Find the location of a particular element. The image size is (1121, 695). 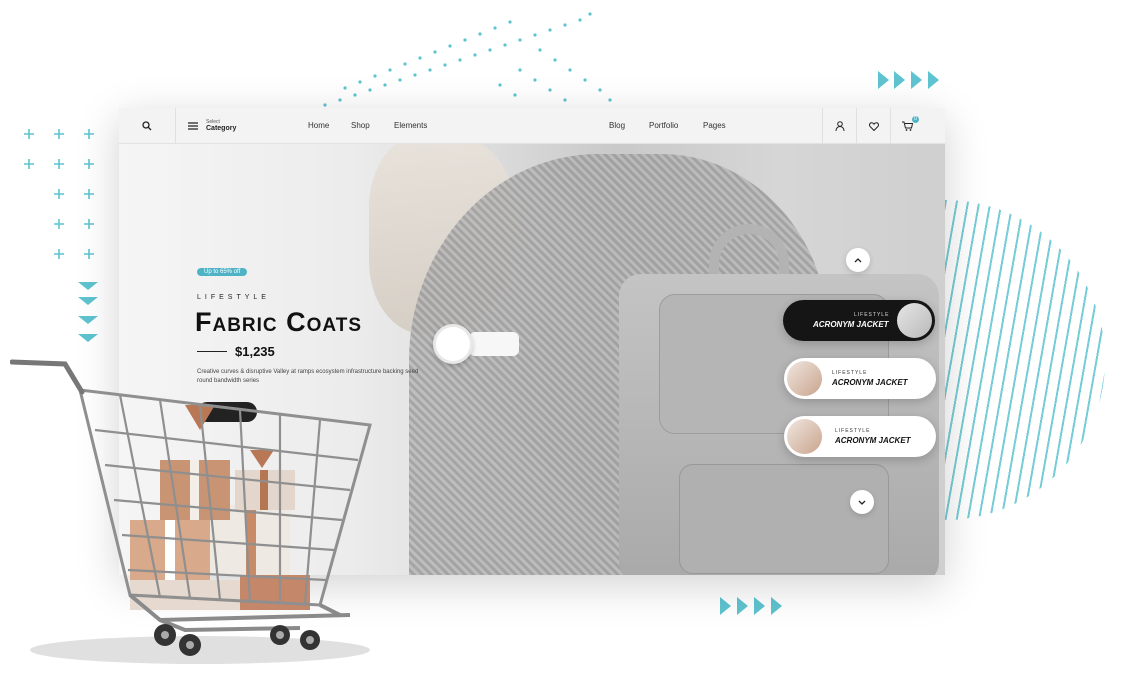

hero-image-watch is located at coordinates (453, 344).